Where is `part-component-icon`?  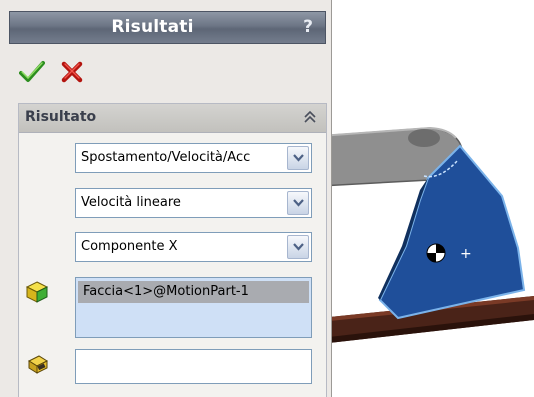 part-component-icon is located at coordinates (38, 364).